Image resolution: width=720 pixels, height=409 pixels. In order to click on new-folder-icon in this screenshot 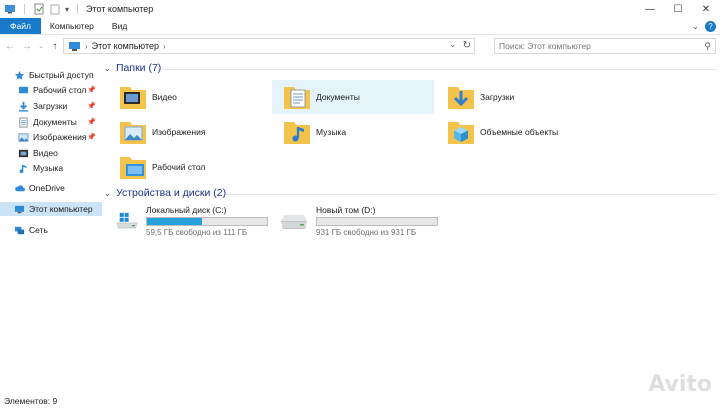, I will do `click(55, 9)`.